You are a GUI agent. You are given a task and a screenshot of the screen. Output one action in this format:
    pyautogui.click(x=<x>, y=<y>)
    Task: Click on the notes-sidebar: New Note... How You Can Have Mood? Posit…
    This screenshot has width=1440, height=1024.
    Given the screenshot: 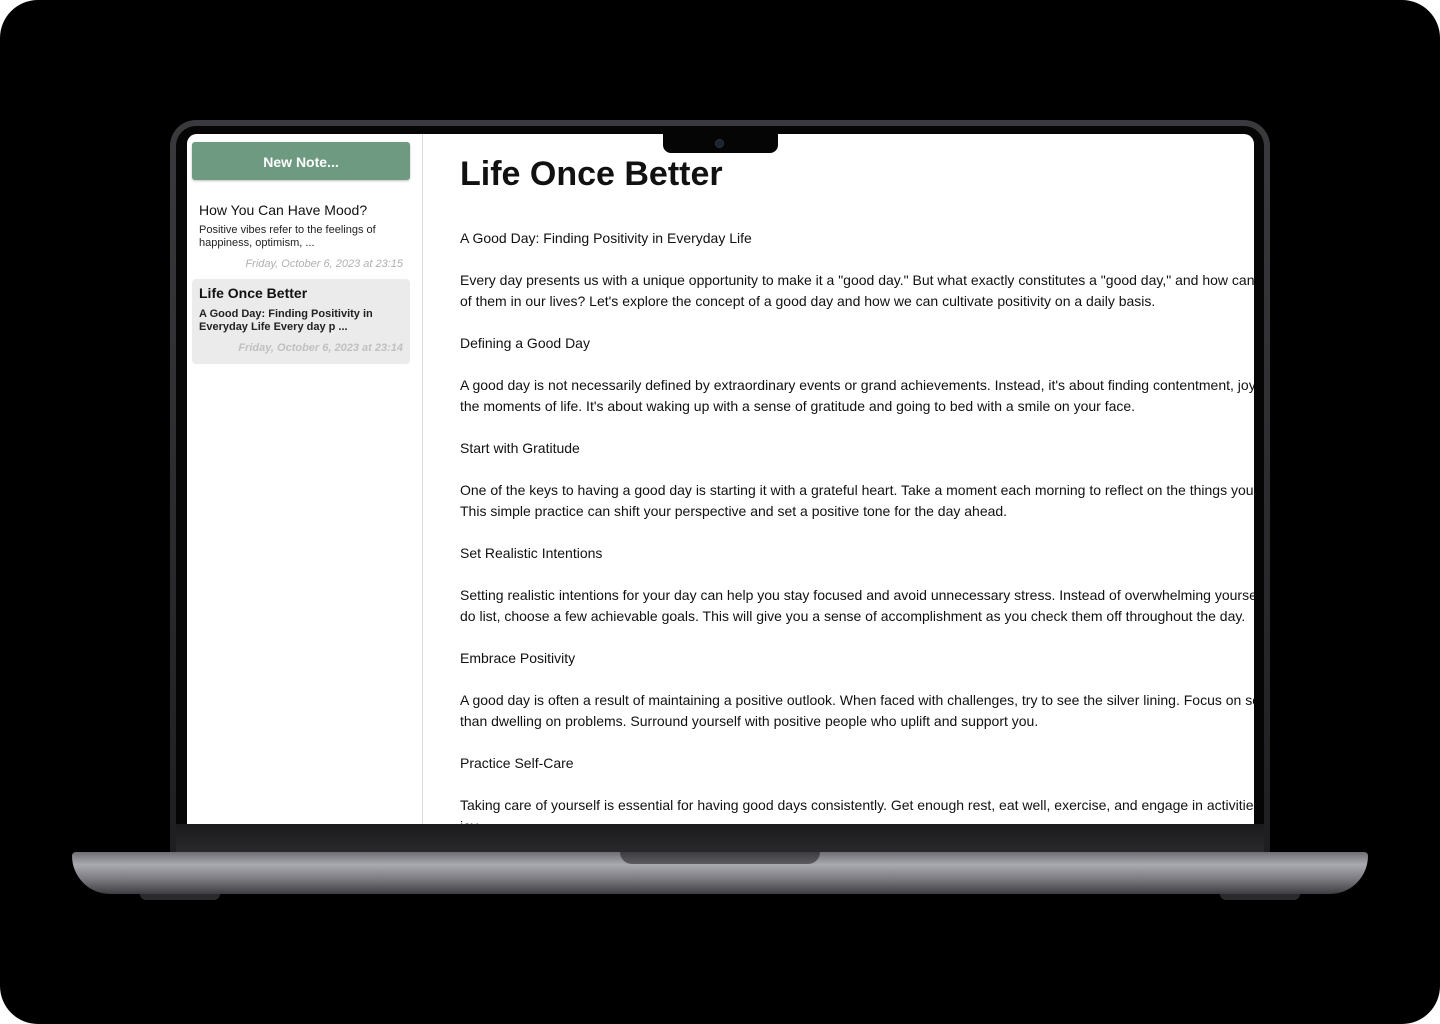 What is the action you would take?
    pyautogui.click(x=305, y=479)
    